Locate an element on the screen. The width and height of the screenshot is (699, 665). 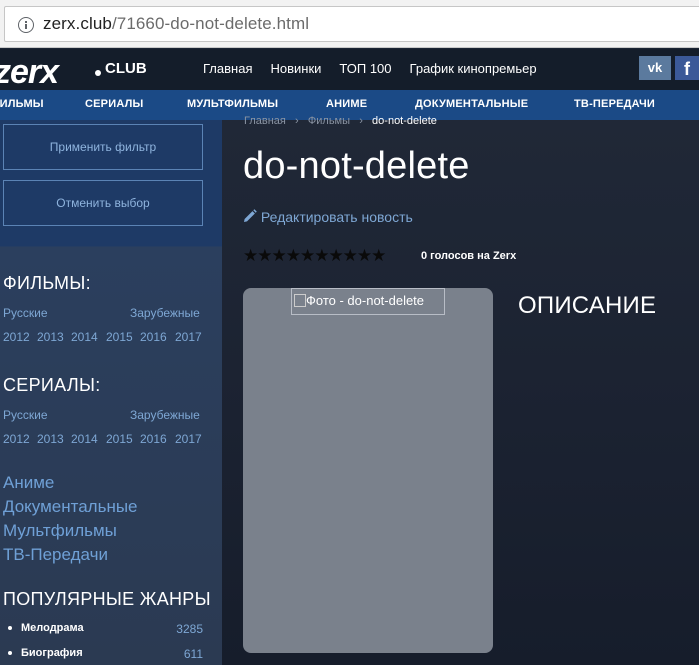
broken-image-alt: Фото - do-not-delete is located at coordinates (368, 301).